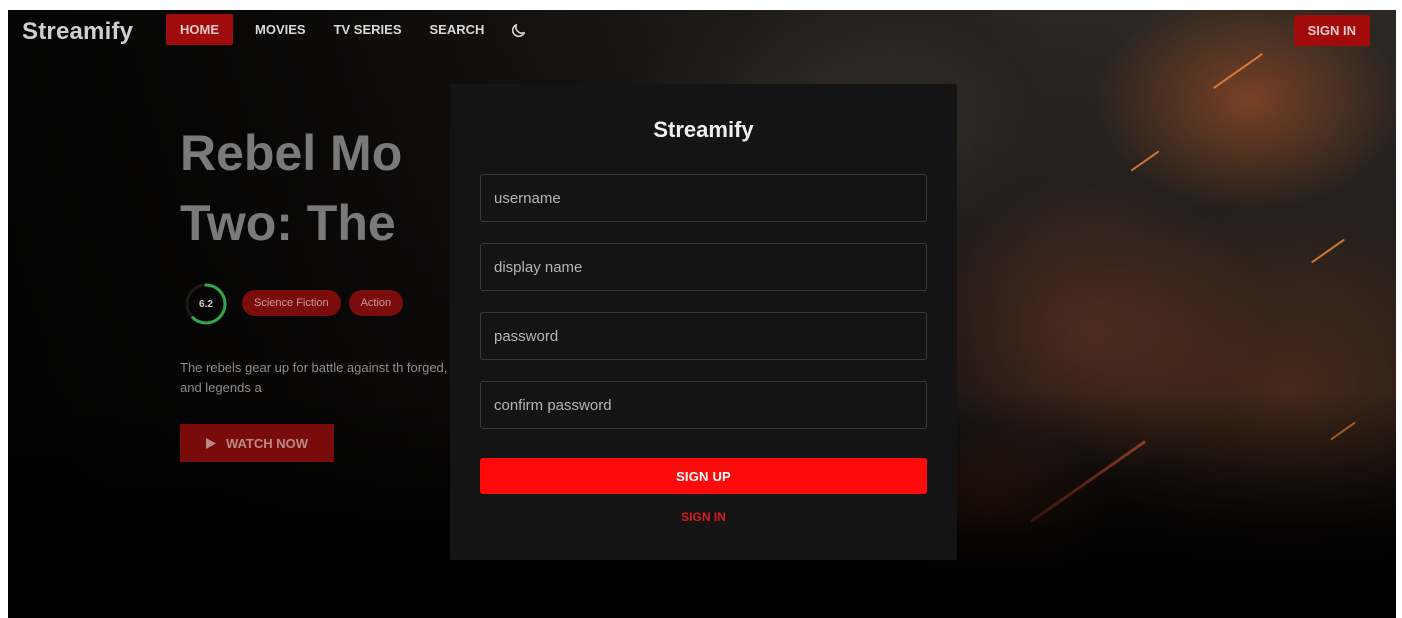 This screenshot has height=618, width=1402. Describe the element at coordinates (267, 443) in the screenshot. I see `watch-now-label: WATCH NOW` at that location.